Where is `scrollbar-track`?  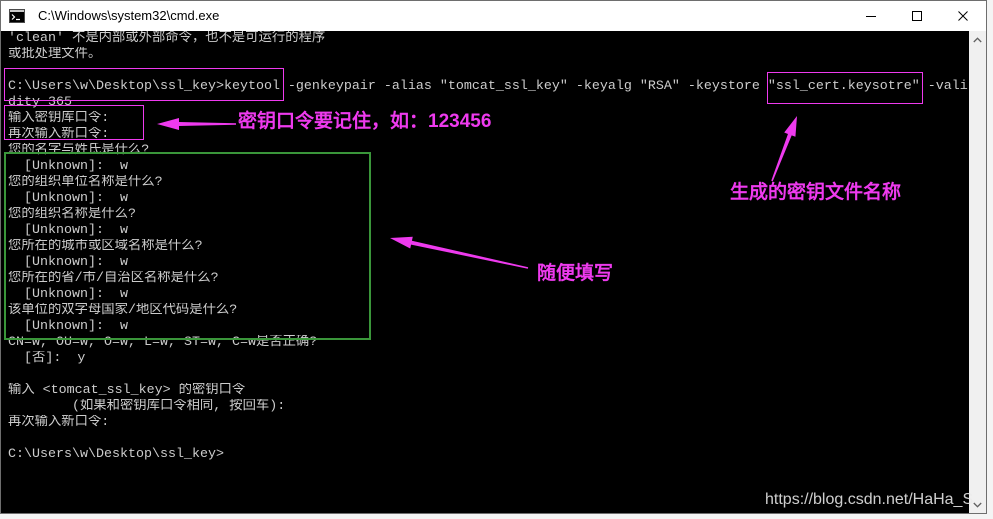 scrollbar-track is located at coordinates (977, 272).